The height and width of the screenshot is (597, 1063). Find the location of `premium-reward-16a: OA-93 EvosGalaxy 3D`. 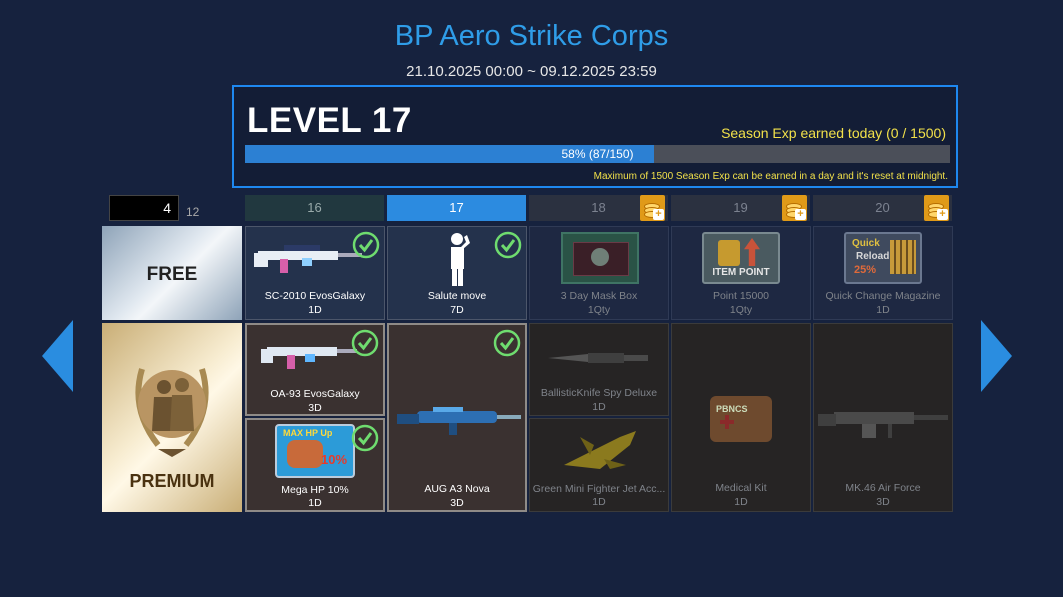

premium-reward-16a: OA-93 EvosGalaxy 3D is located at coordinates (315, 369).